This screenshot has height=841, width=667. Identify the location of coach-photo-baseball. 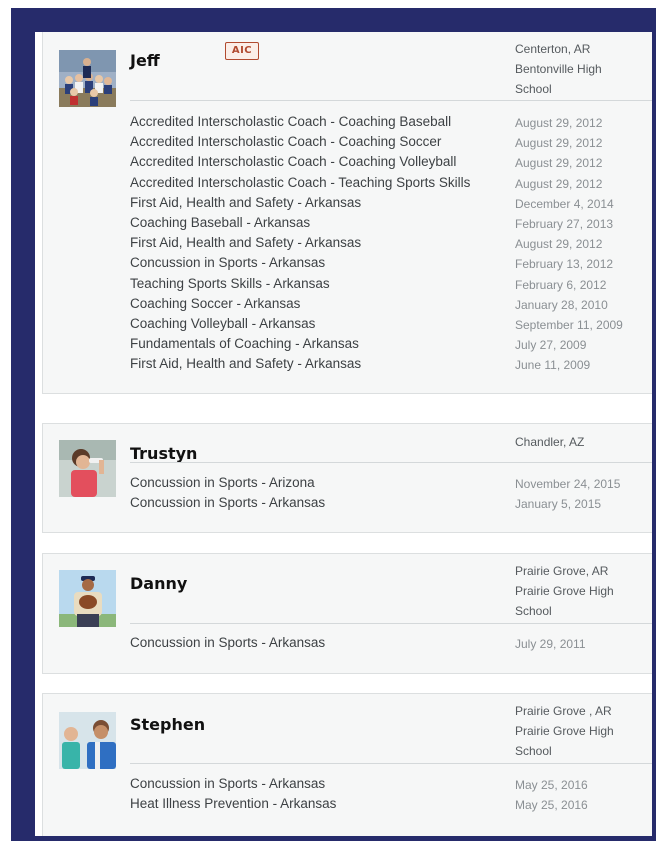
(87, 598).